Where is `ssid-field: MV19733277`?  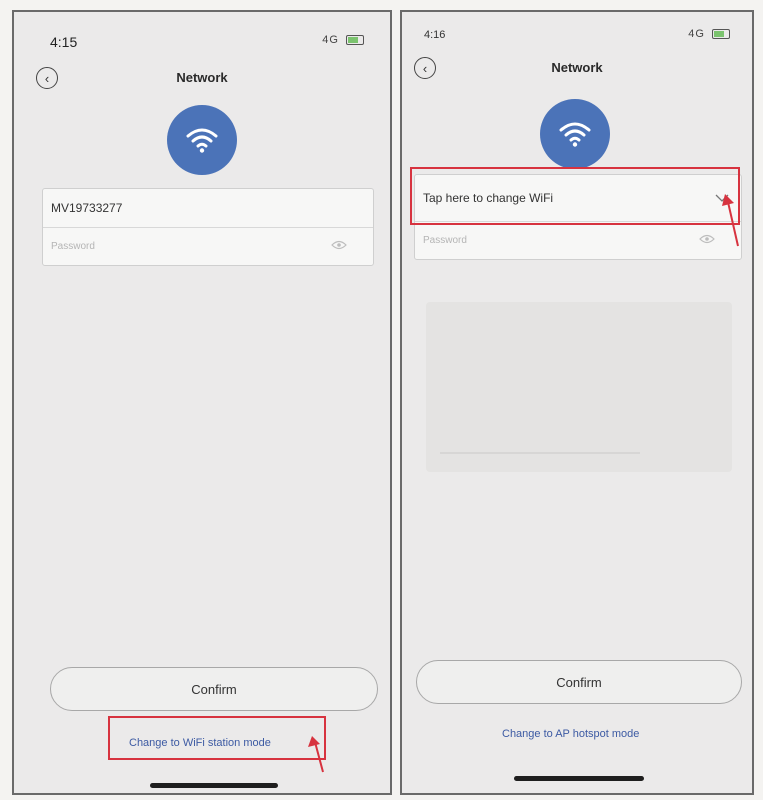 ssid-field: MV19733277 is located at coordinates (208, 208).